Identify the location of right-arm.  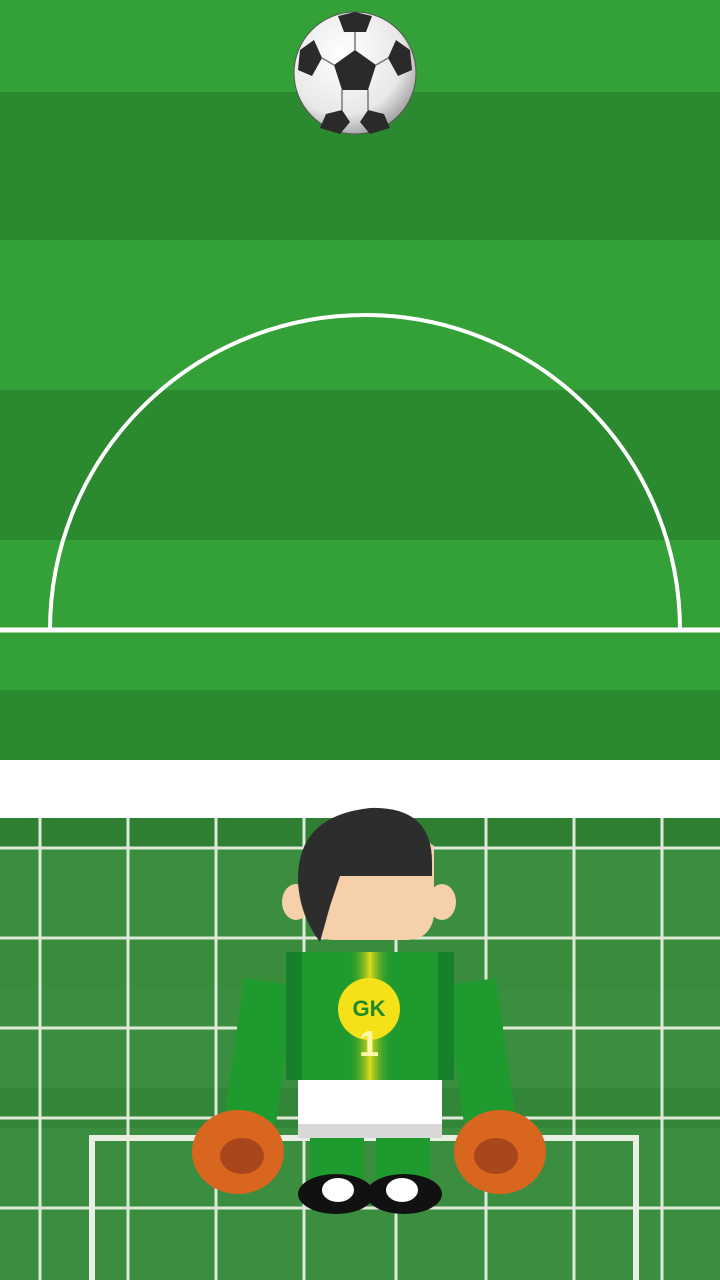
(480, 1051).